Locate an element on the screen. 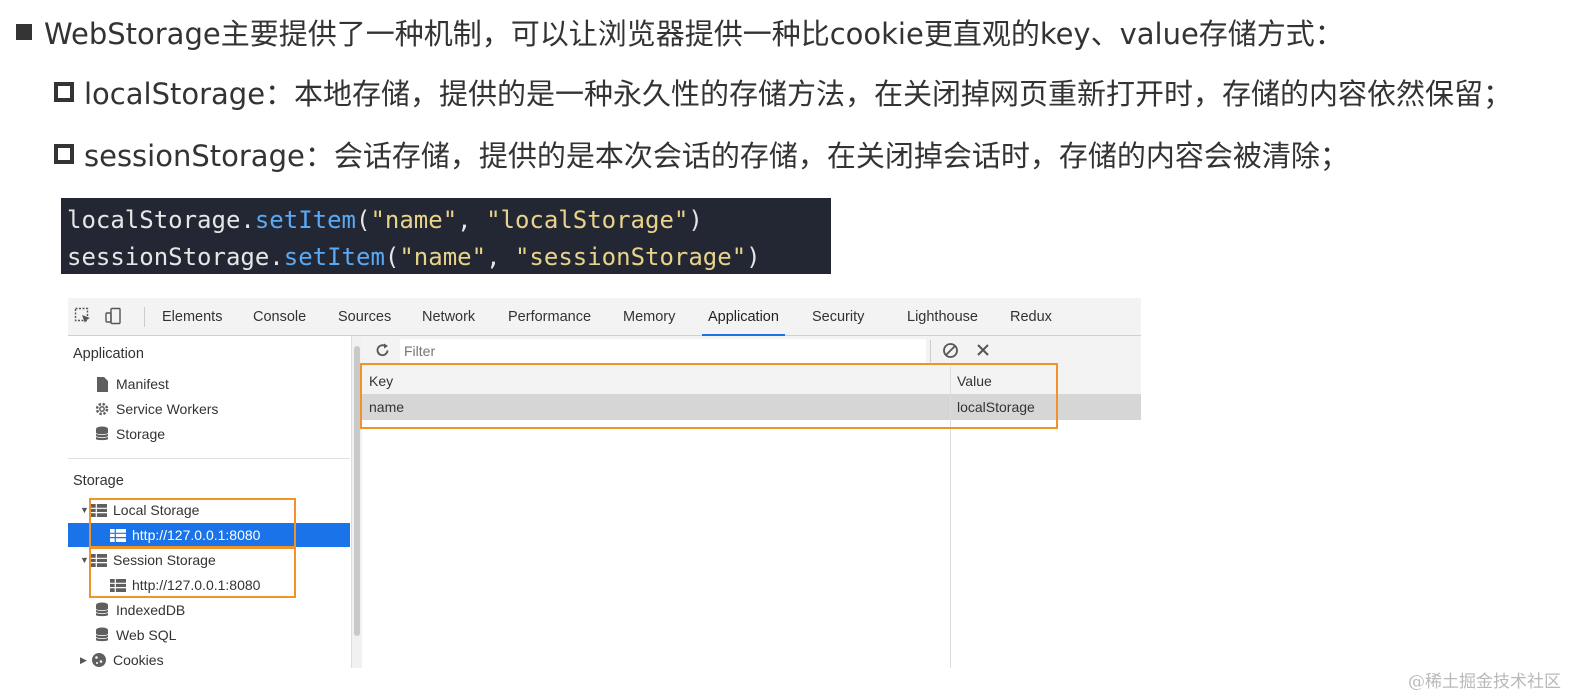 The image size is (1571, 698). sidebar-item-label: Manifest is located at coordinates (142, 384).